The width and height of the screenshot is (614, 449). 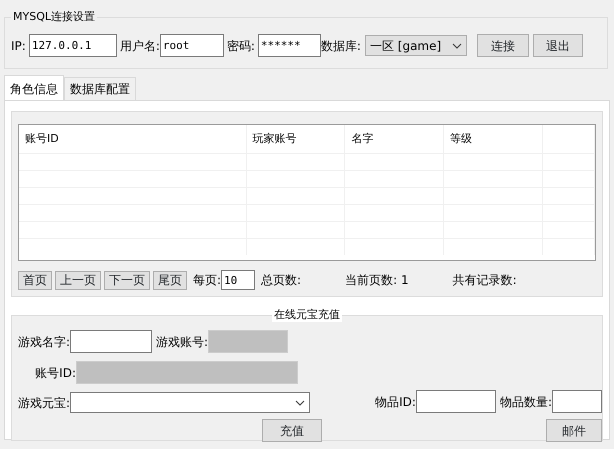 What do you see at coordinates (55, 373) in the screenshot?
I see `field-label: 账号ID:` at bounding box center [55, 373].